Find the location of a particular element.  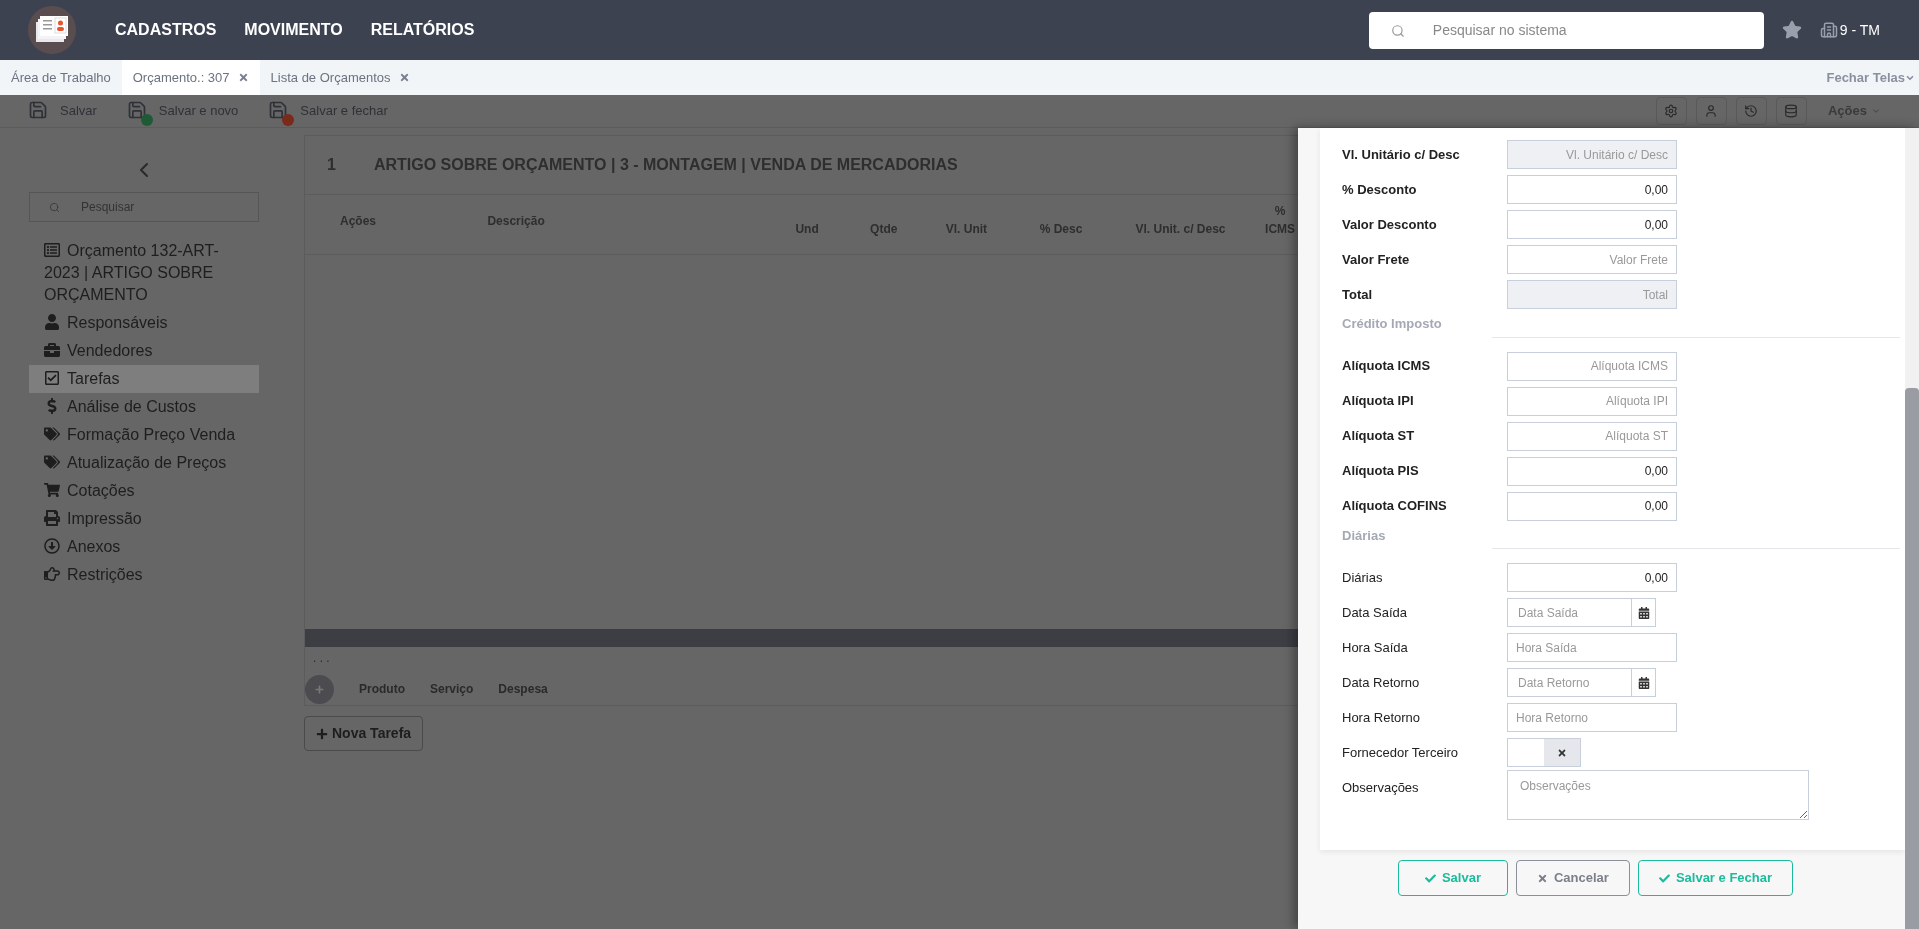

history-icon is located at coordinates (1751, 111).